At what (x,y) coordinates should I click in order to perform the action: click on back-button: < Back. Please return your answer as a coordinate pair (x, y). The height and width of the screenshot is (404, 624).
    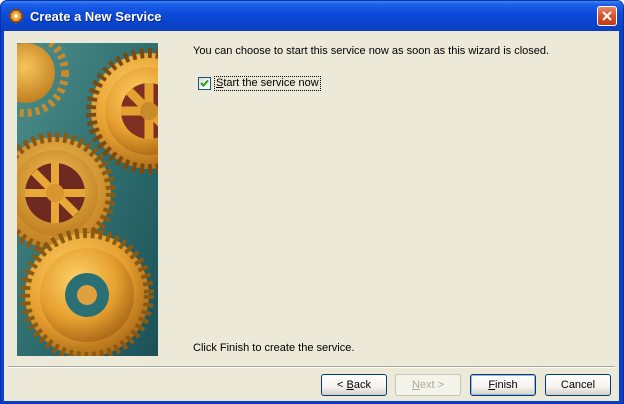
    Looking at the image, I should click on (354, 385).